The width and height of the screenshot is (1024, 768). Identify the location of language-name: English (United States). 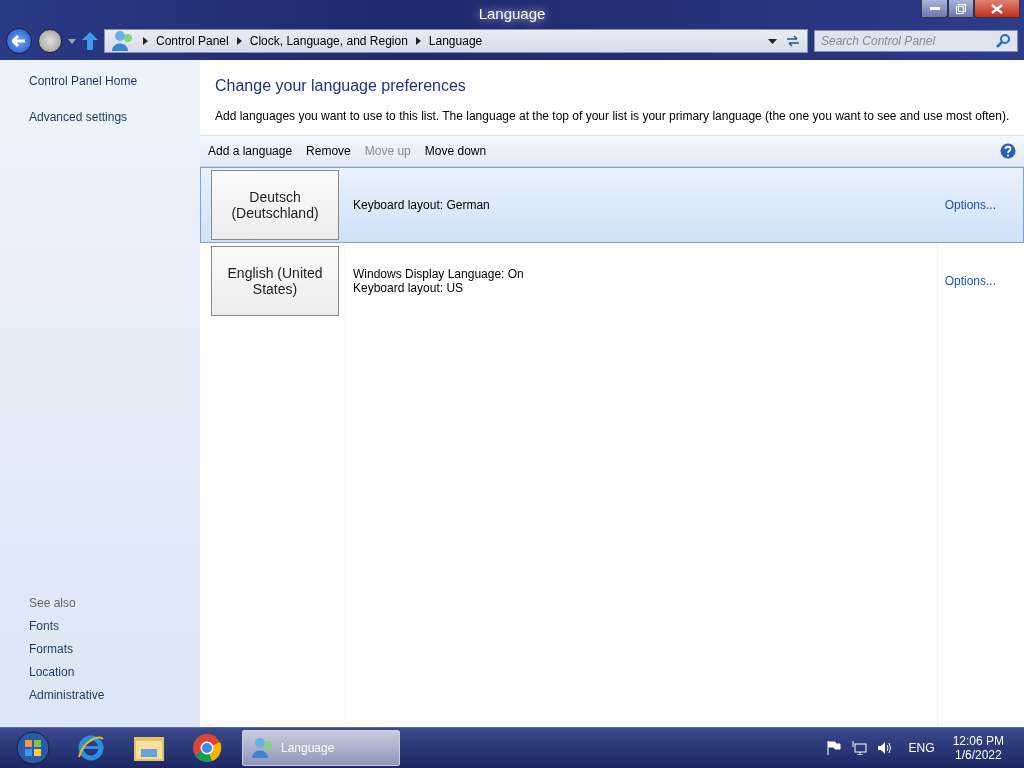
(275, 281).